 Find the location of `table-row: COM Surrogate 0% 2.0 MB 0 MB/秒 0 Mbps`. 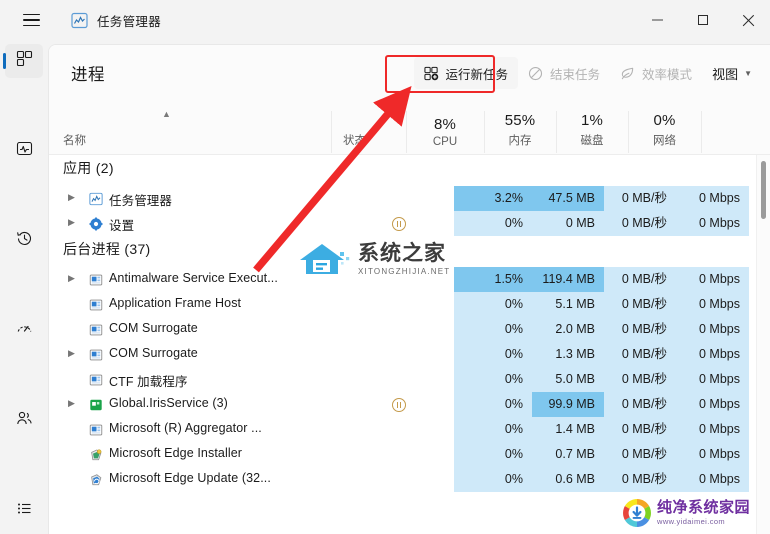

table-row: COM Surrogate 0% 2.0 MB 0 MB/秒 0 Mbps is located at coordinates (399, 329).